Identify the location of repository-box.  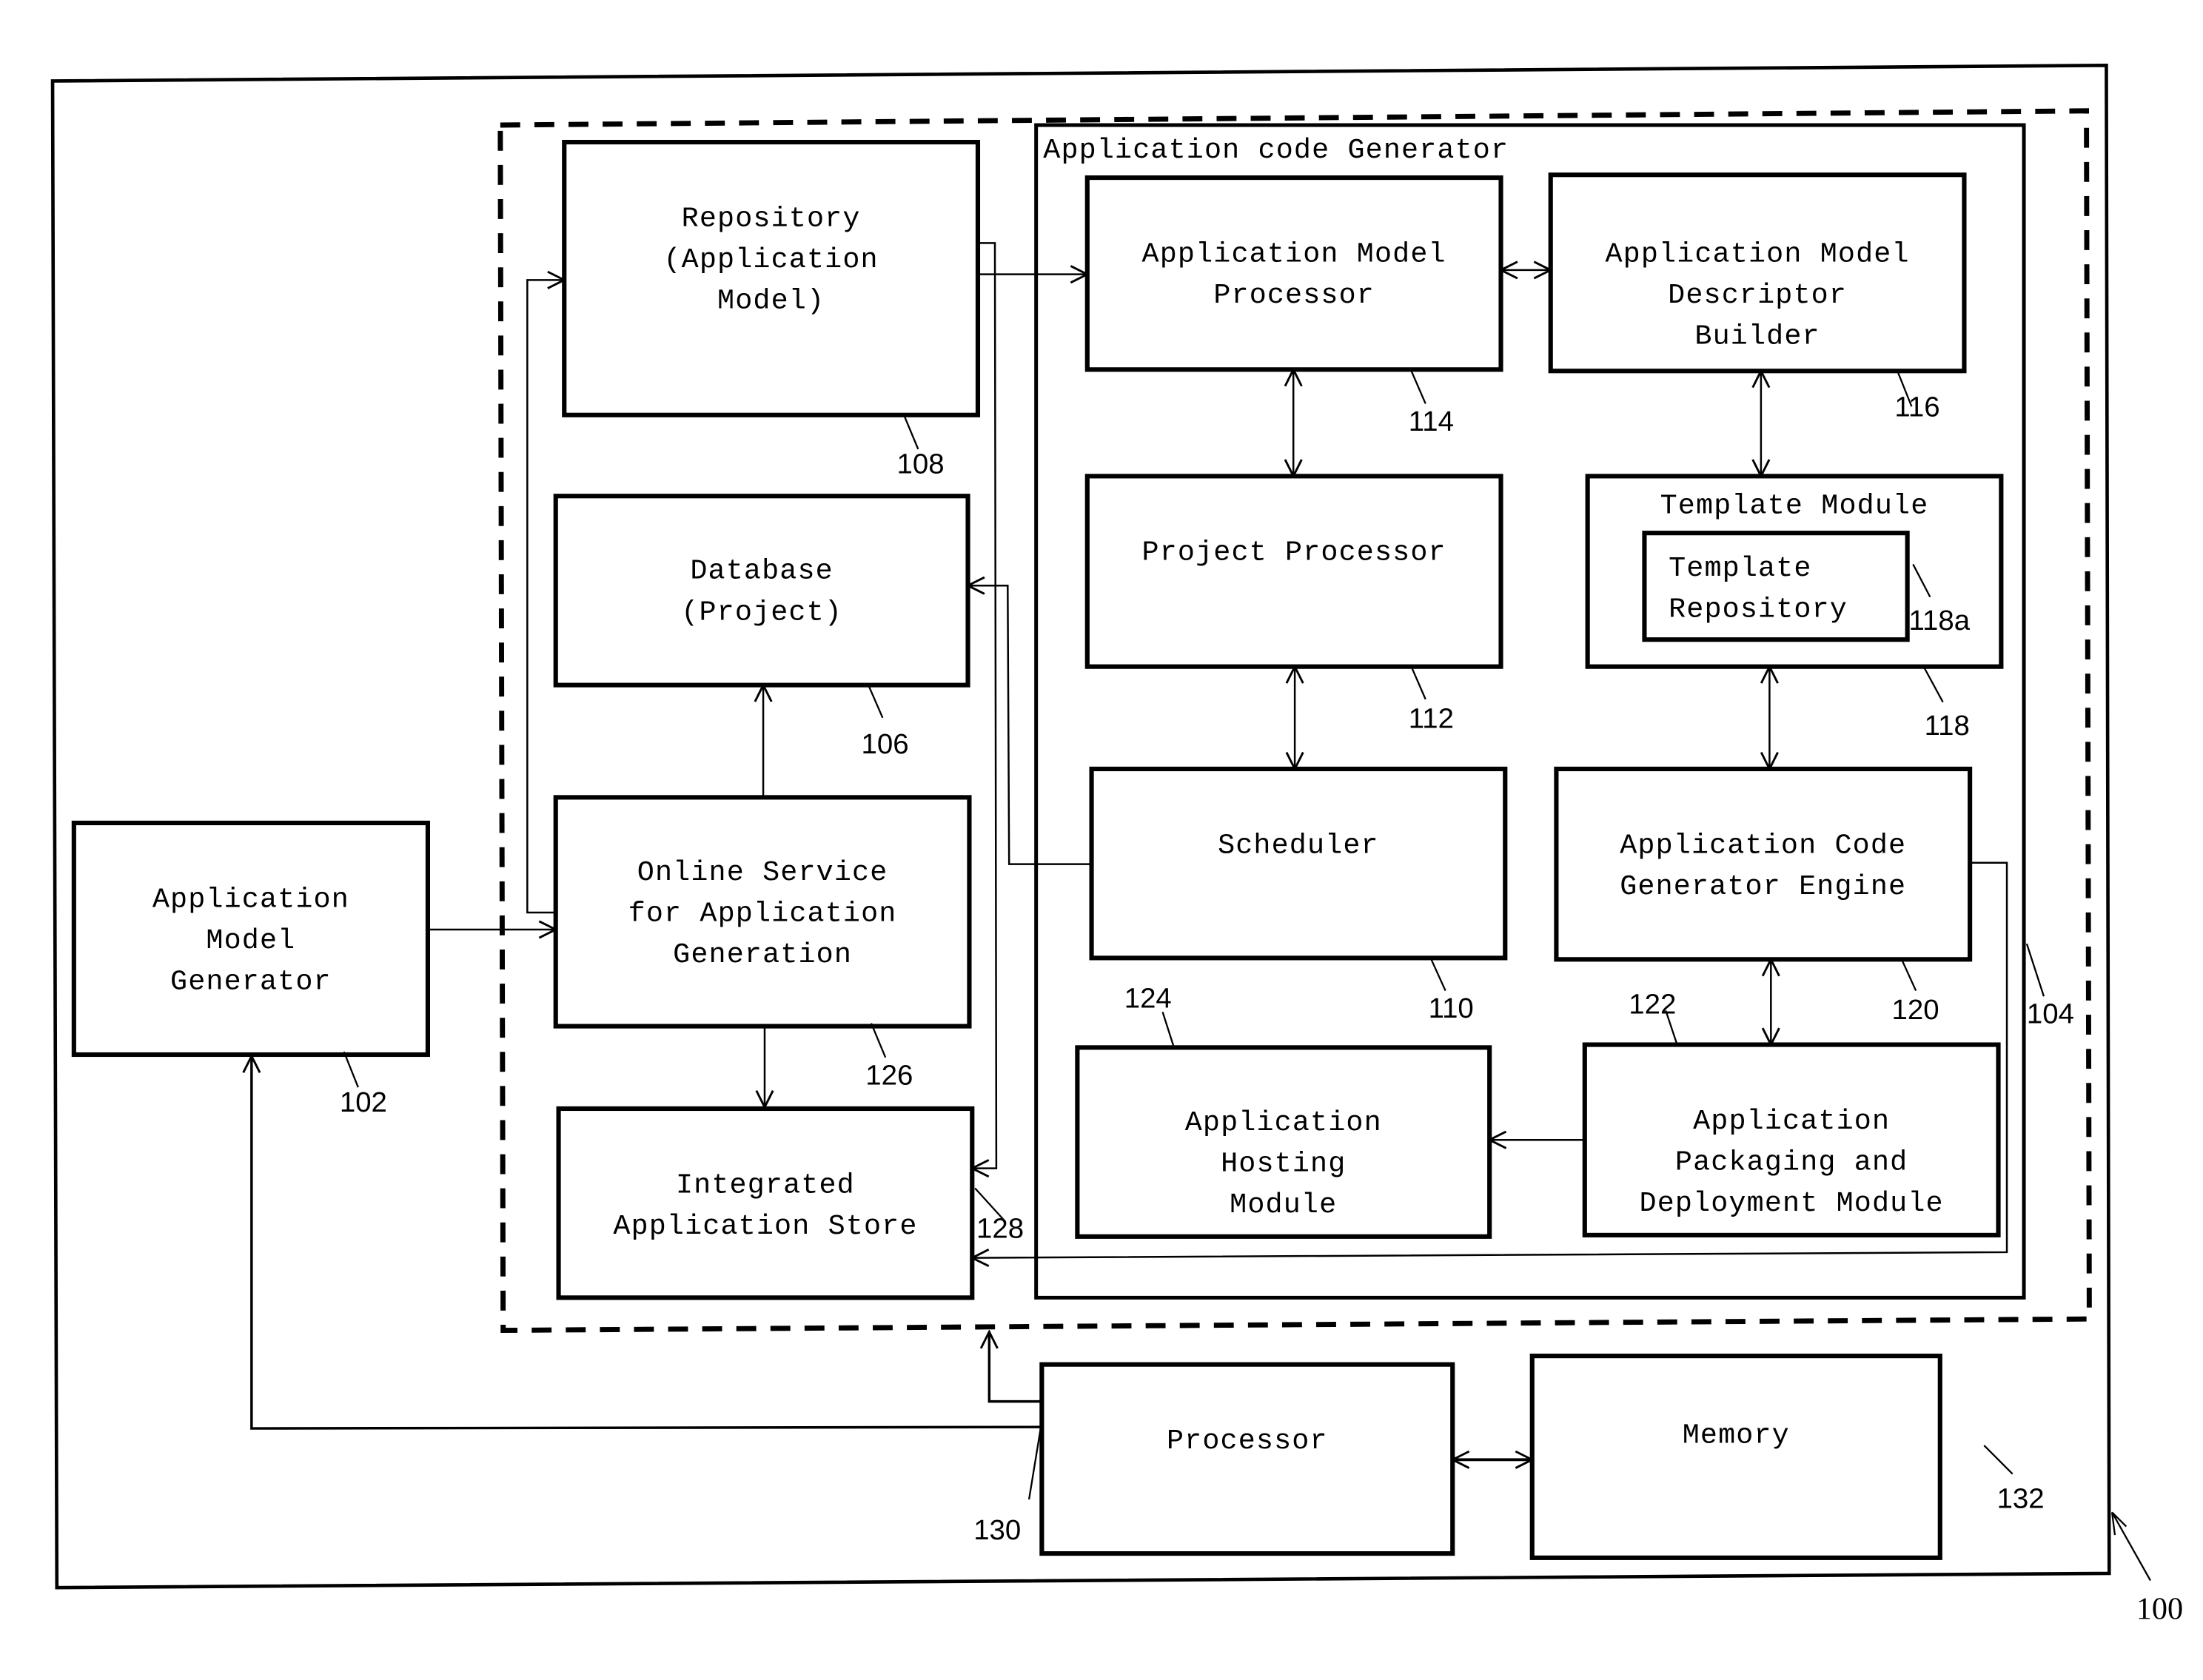
(771, 278).